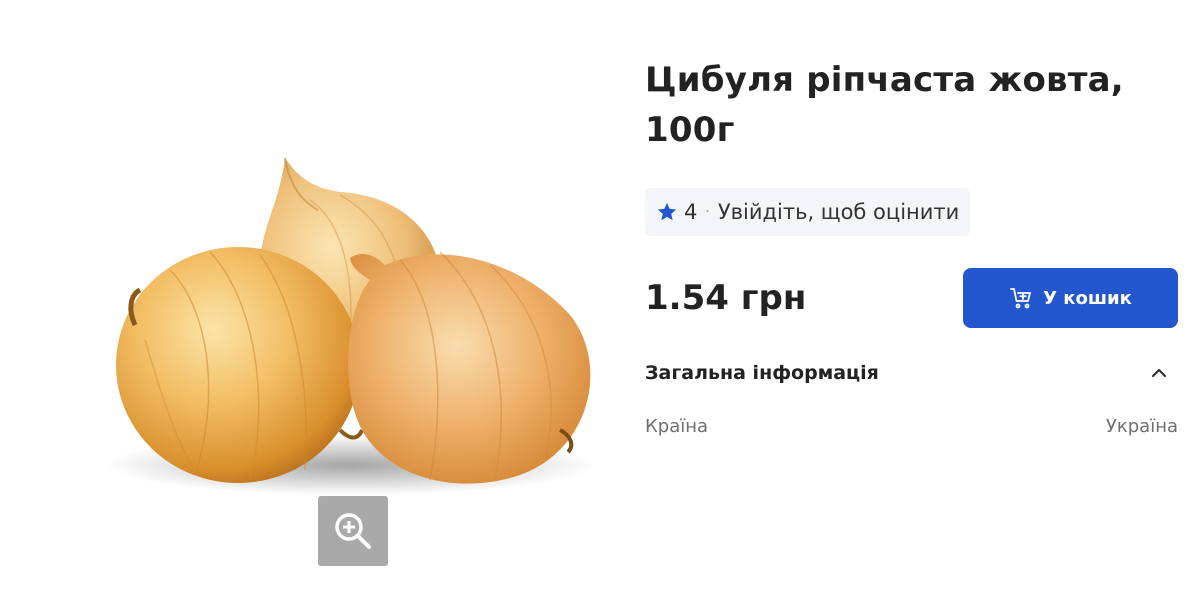 The height and width of the screenshot is (594, 1190). I want to click on star-icon, so click(667, 212).